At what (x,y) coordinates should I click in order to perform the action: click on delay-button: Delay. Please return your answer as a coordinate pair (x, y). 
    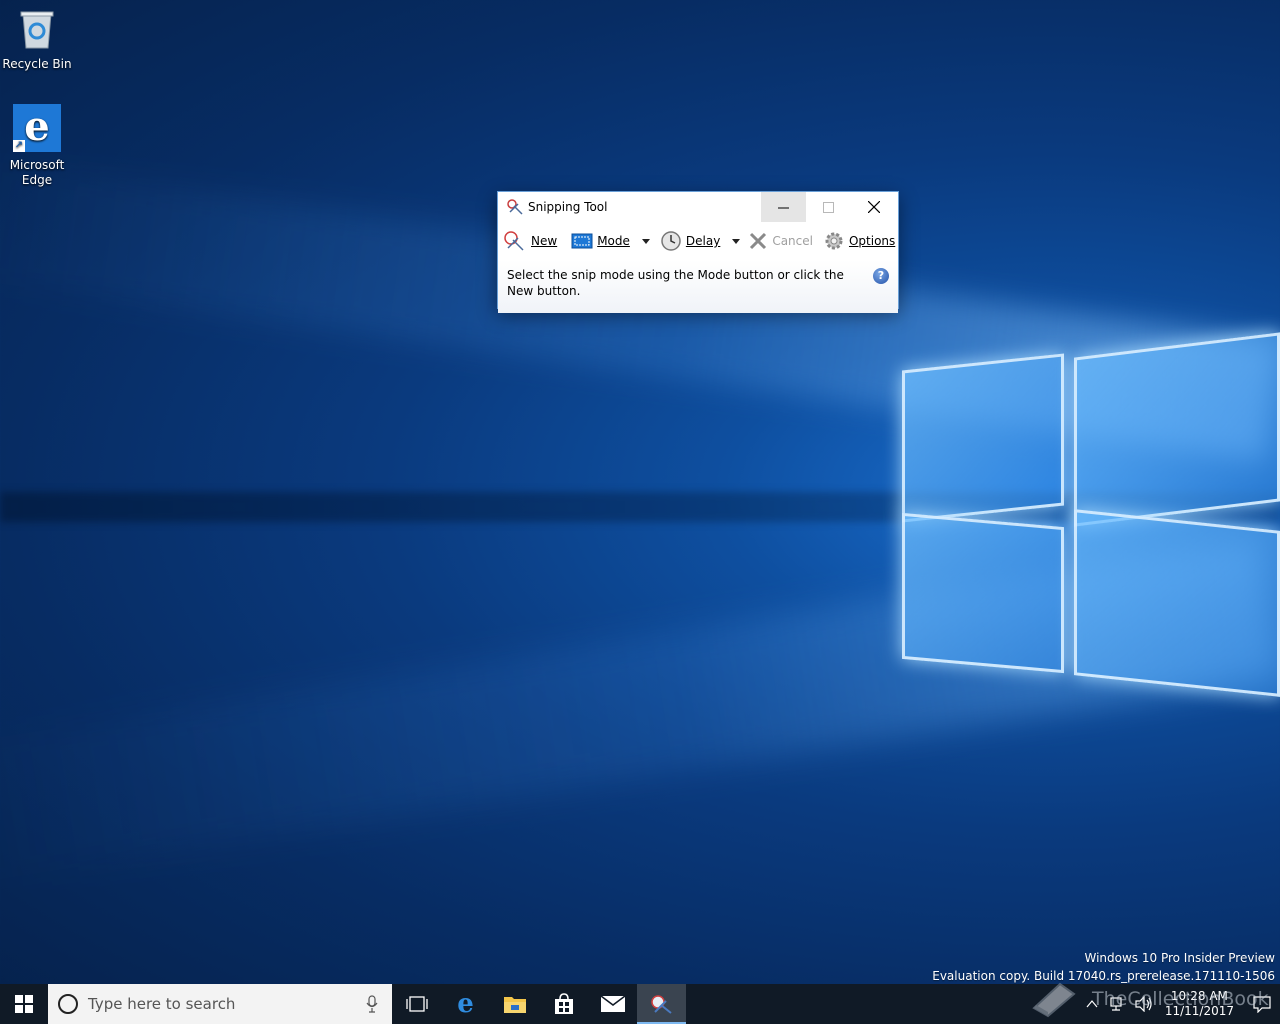
    Looking at the image, I should click on (690, 241).